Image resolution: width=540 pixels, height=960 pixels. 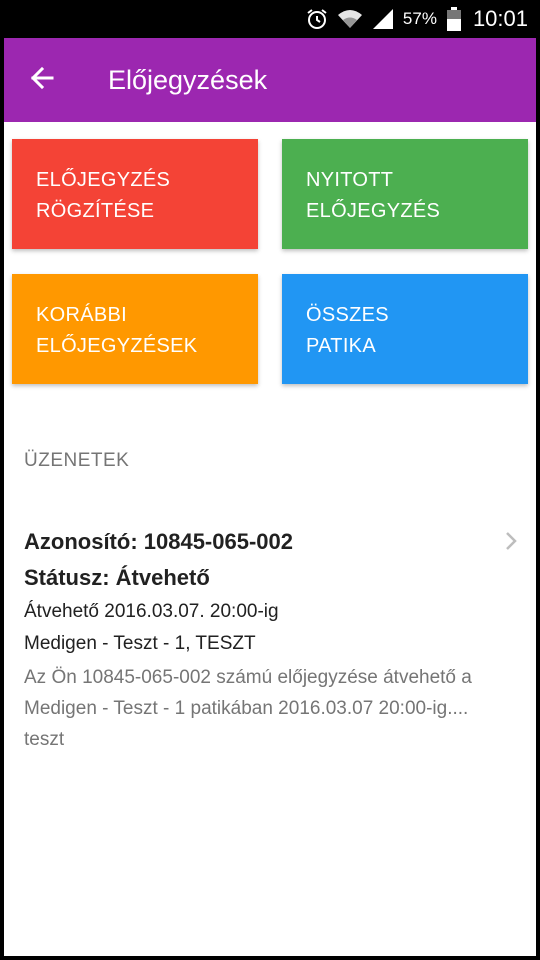 I want to click on arrow-back-icon, so click(x=42, y=80).